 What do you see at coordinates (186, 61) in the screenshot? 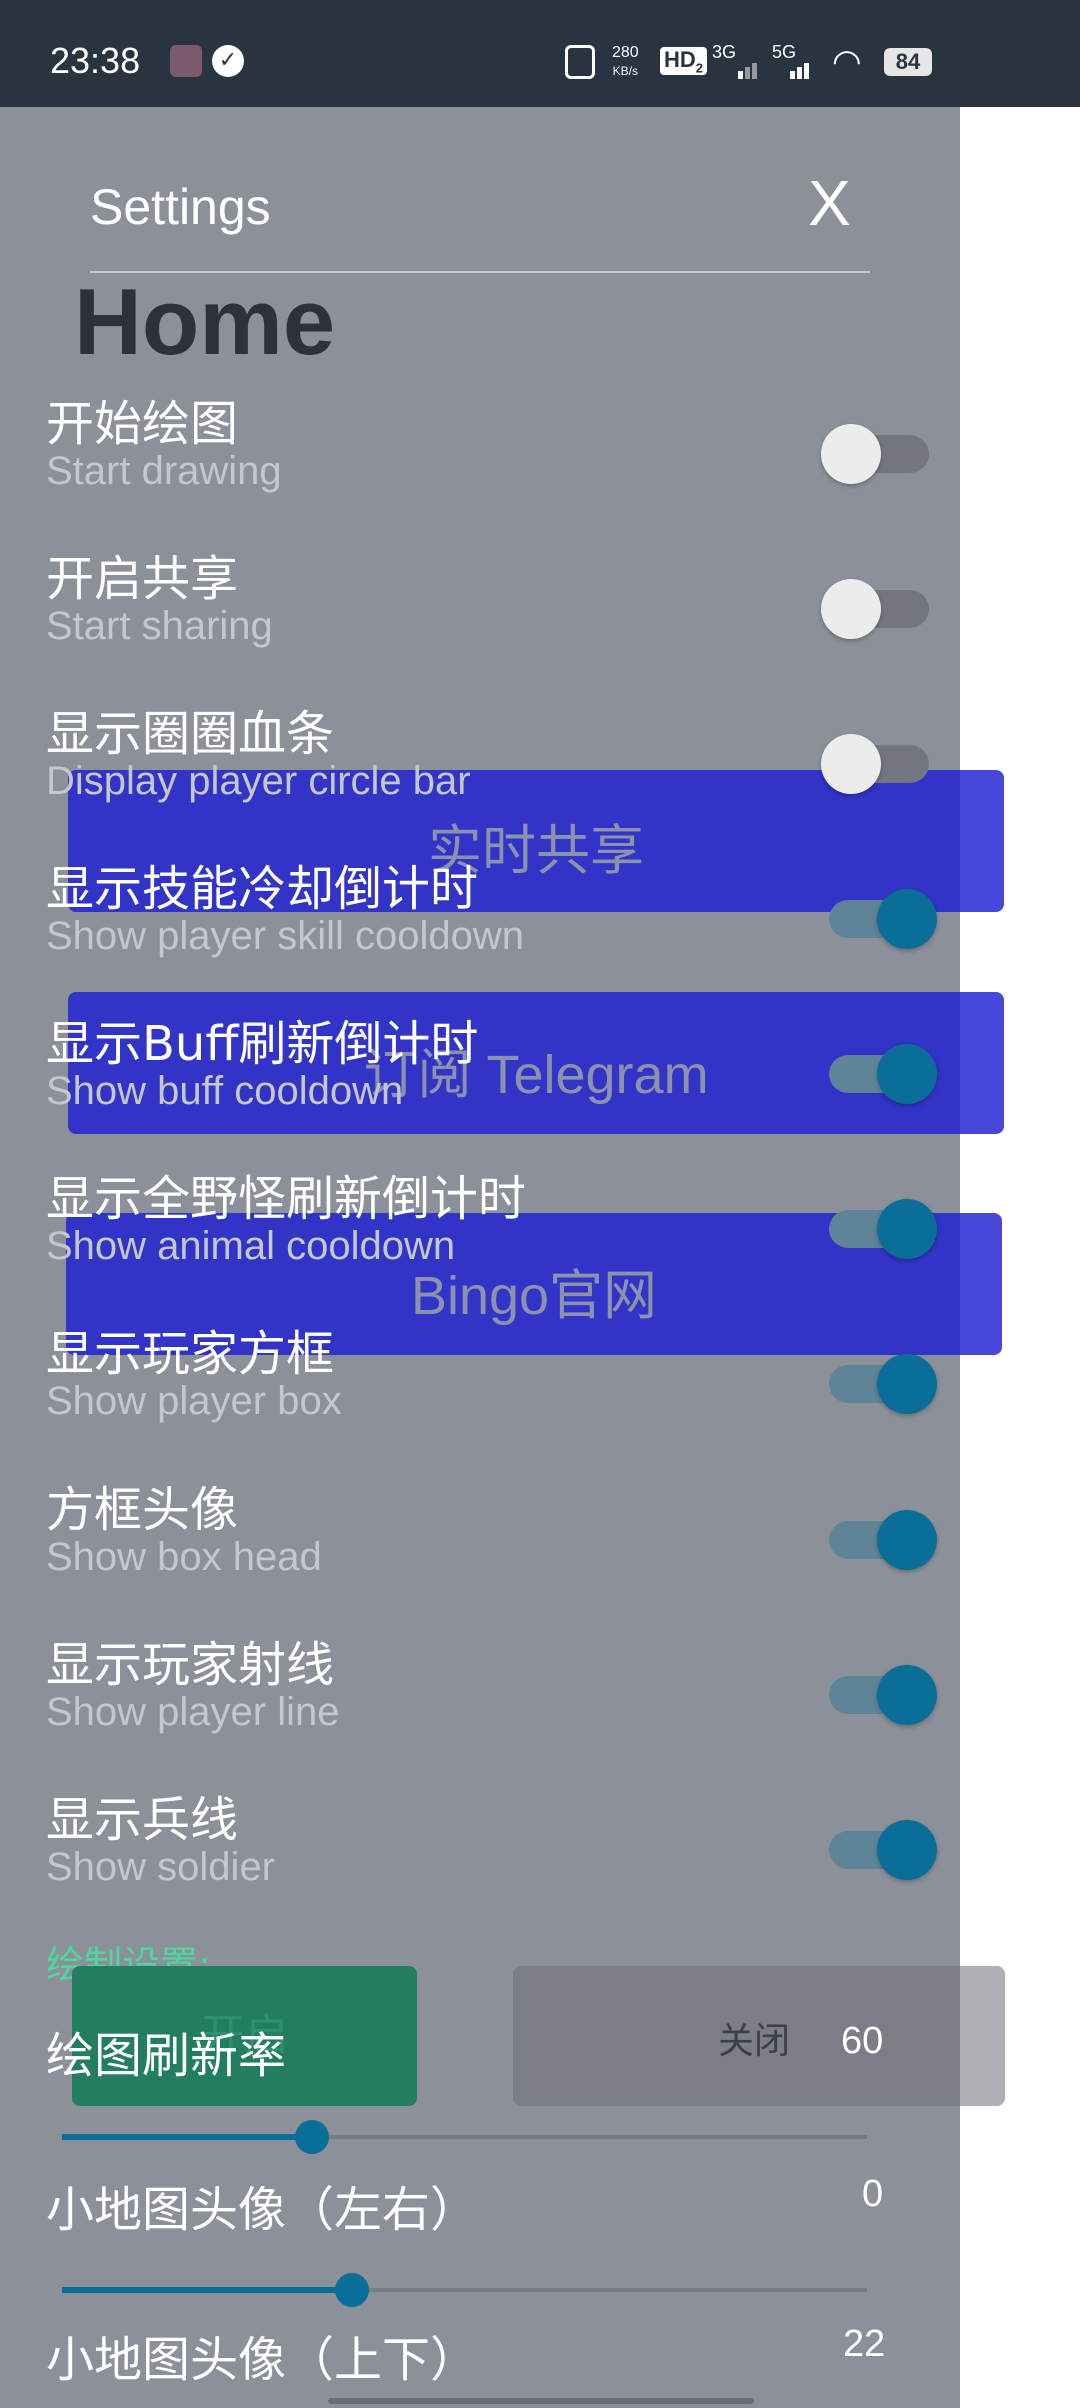
I see `notification-avatar-icon` at bounding box center [186, 61].